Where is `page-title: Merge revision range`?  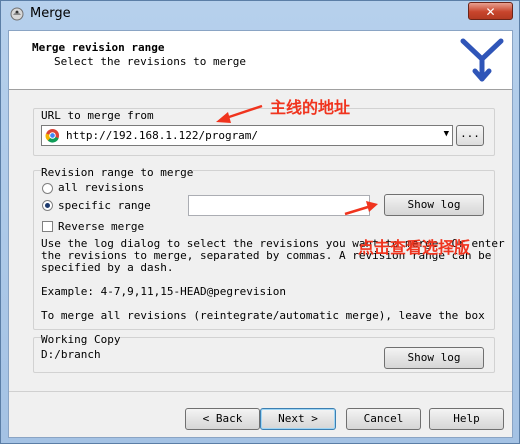 page-title: Merge revision range is located at coordinates (98, 47).